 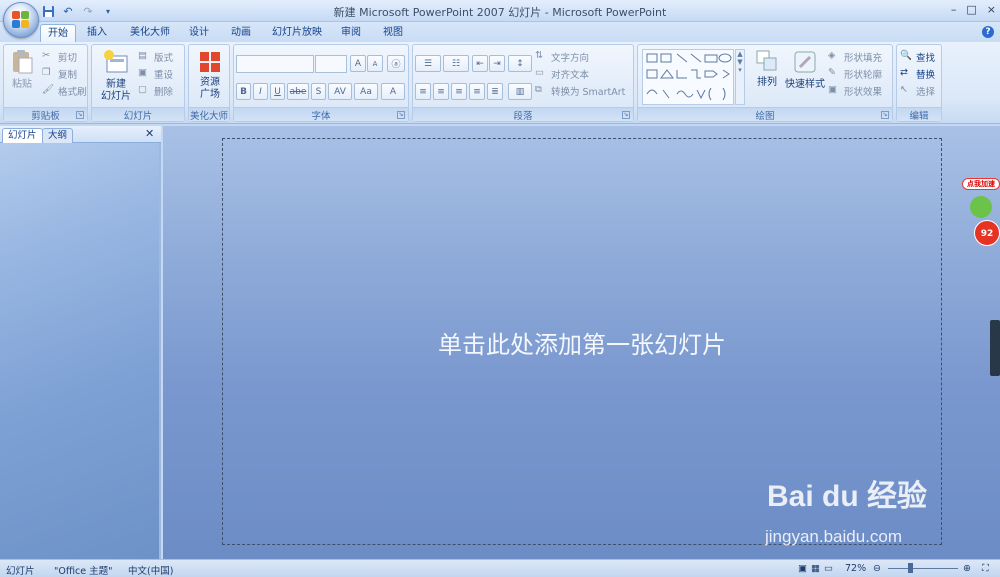 What do you see at coordinates (917, 73) in the screenshot?
I see `replace-button: ⇄ 替换` at bounding box center [917, 73].